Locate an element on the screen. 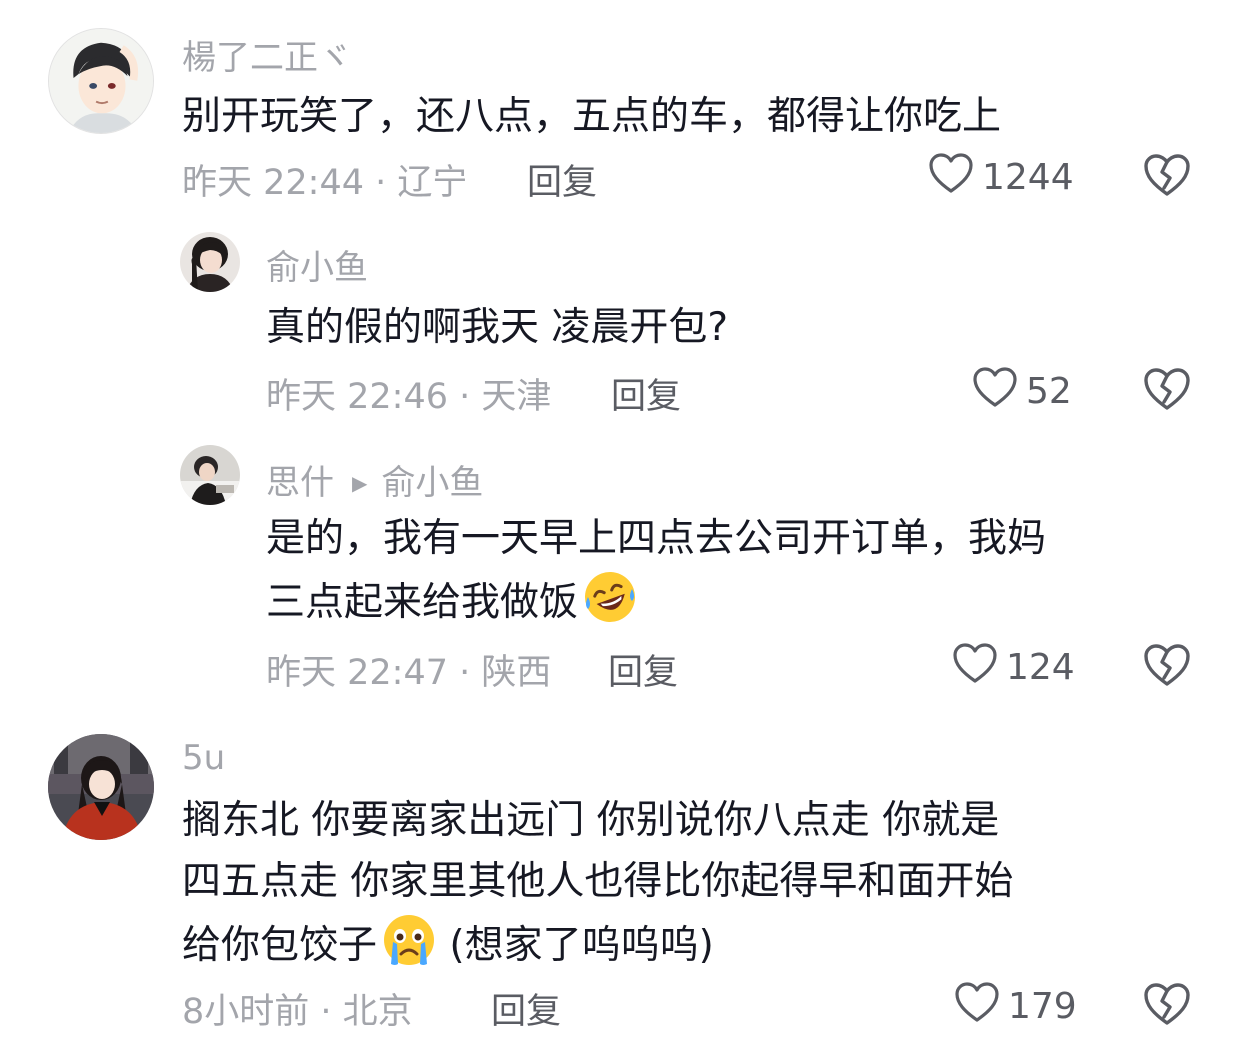 The width and height of the screenshot is (1242, 1053). comment-meta: 昨天 22:44 · 辽宁 is located at coordinates (325, 183).